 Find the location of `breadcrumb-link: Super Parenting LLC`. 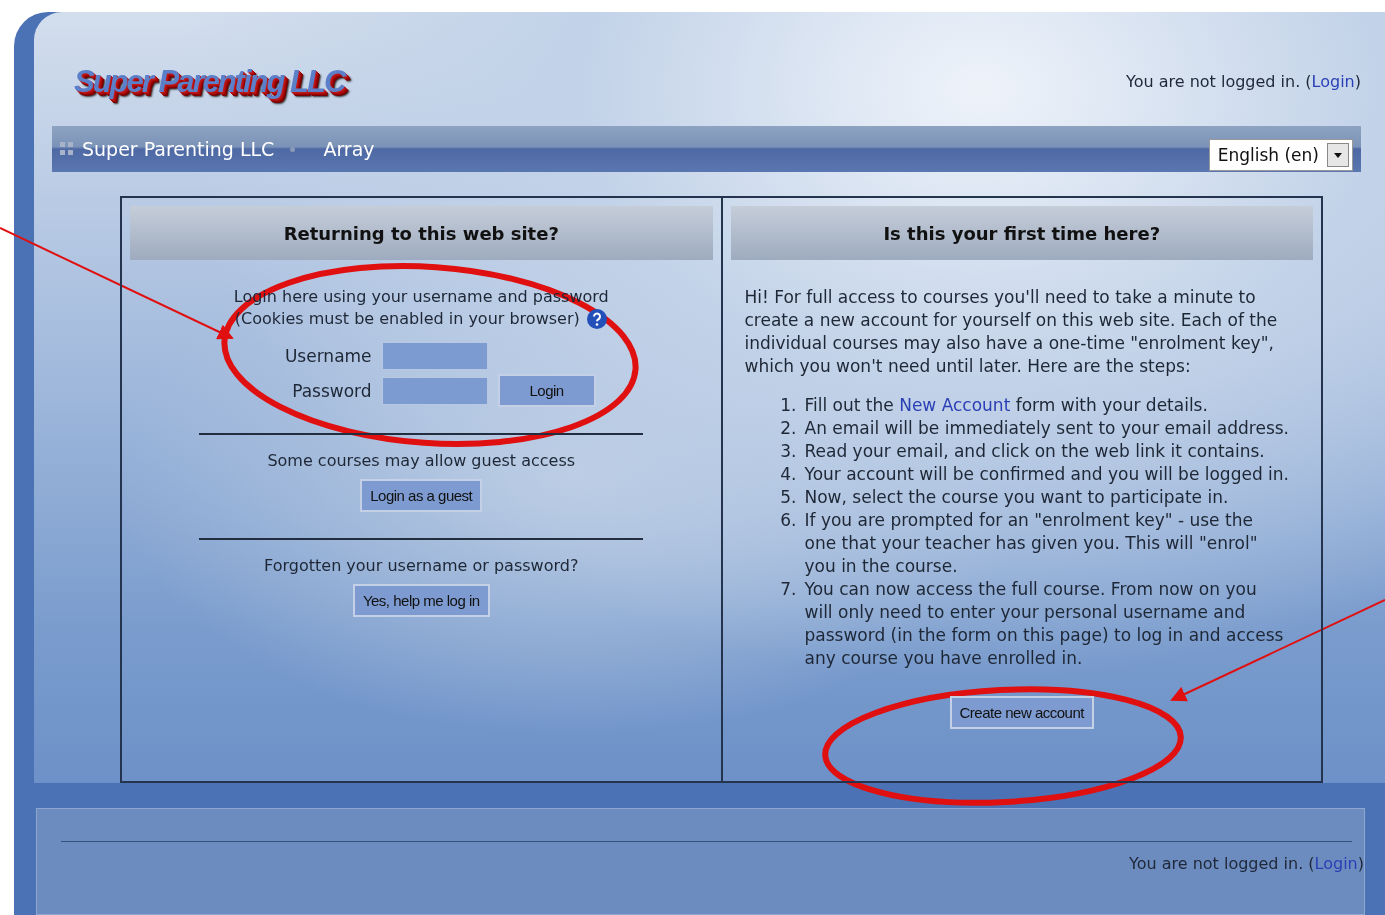

breadcrumb-link: Super Parenting LLC is located at coordinates (178, 149).